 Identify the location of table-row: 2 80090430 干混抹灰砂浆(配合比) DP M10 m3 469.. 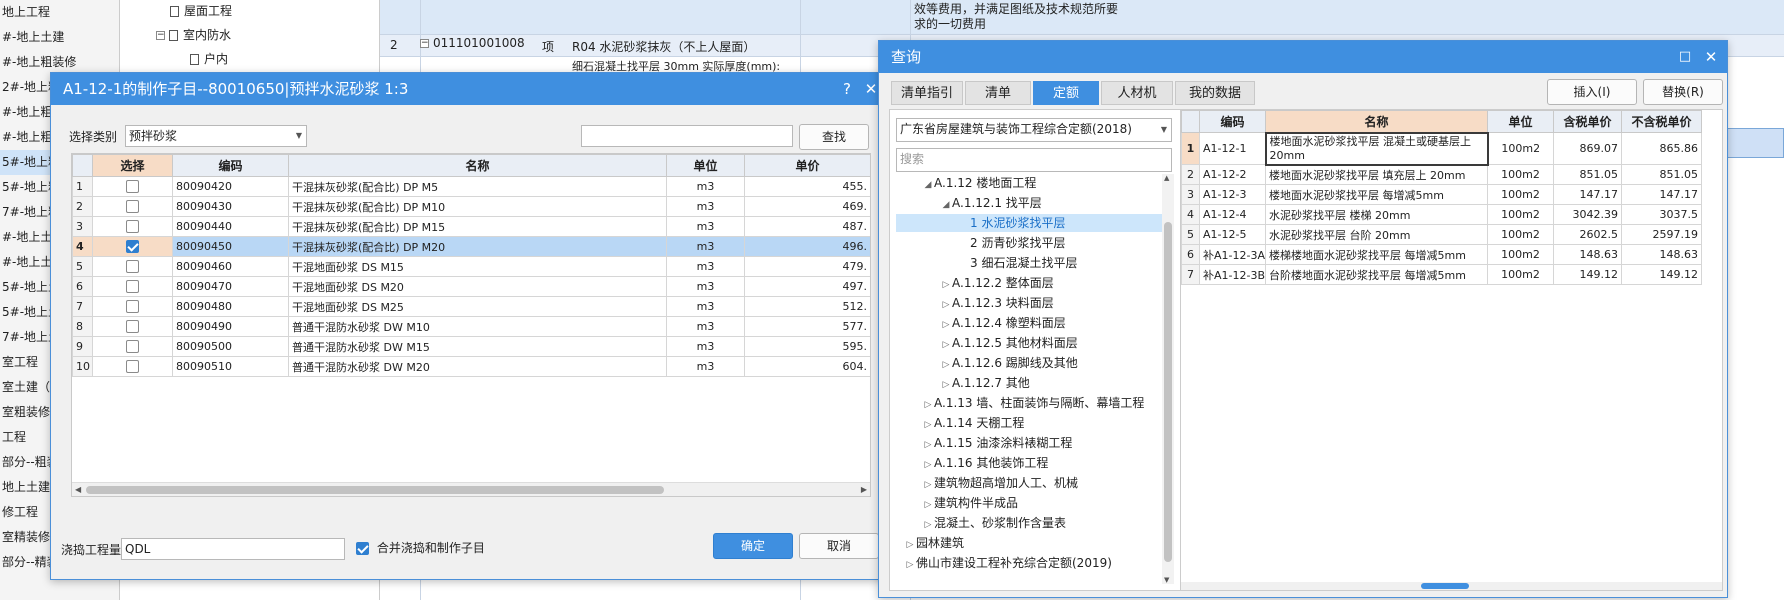
(471, 206).